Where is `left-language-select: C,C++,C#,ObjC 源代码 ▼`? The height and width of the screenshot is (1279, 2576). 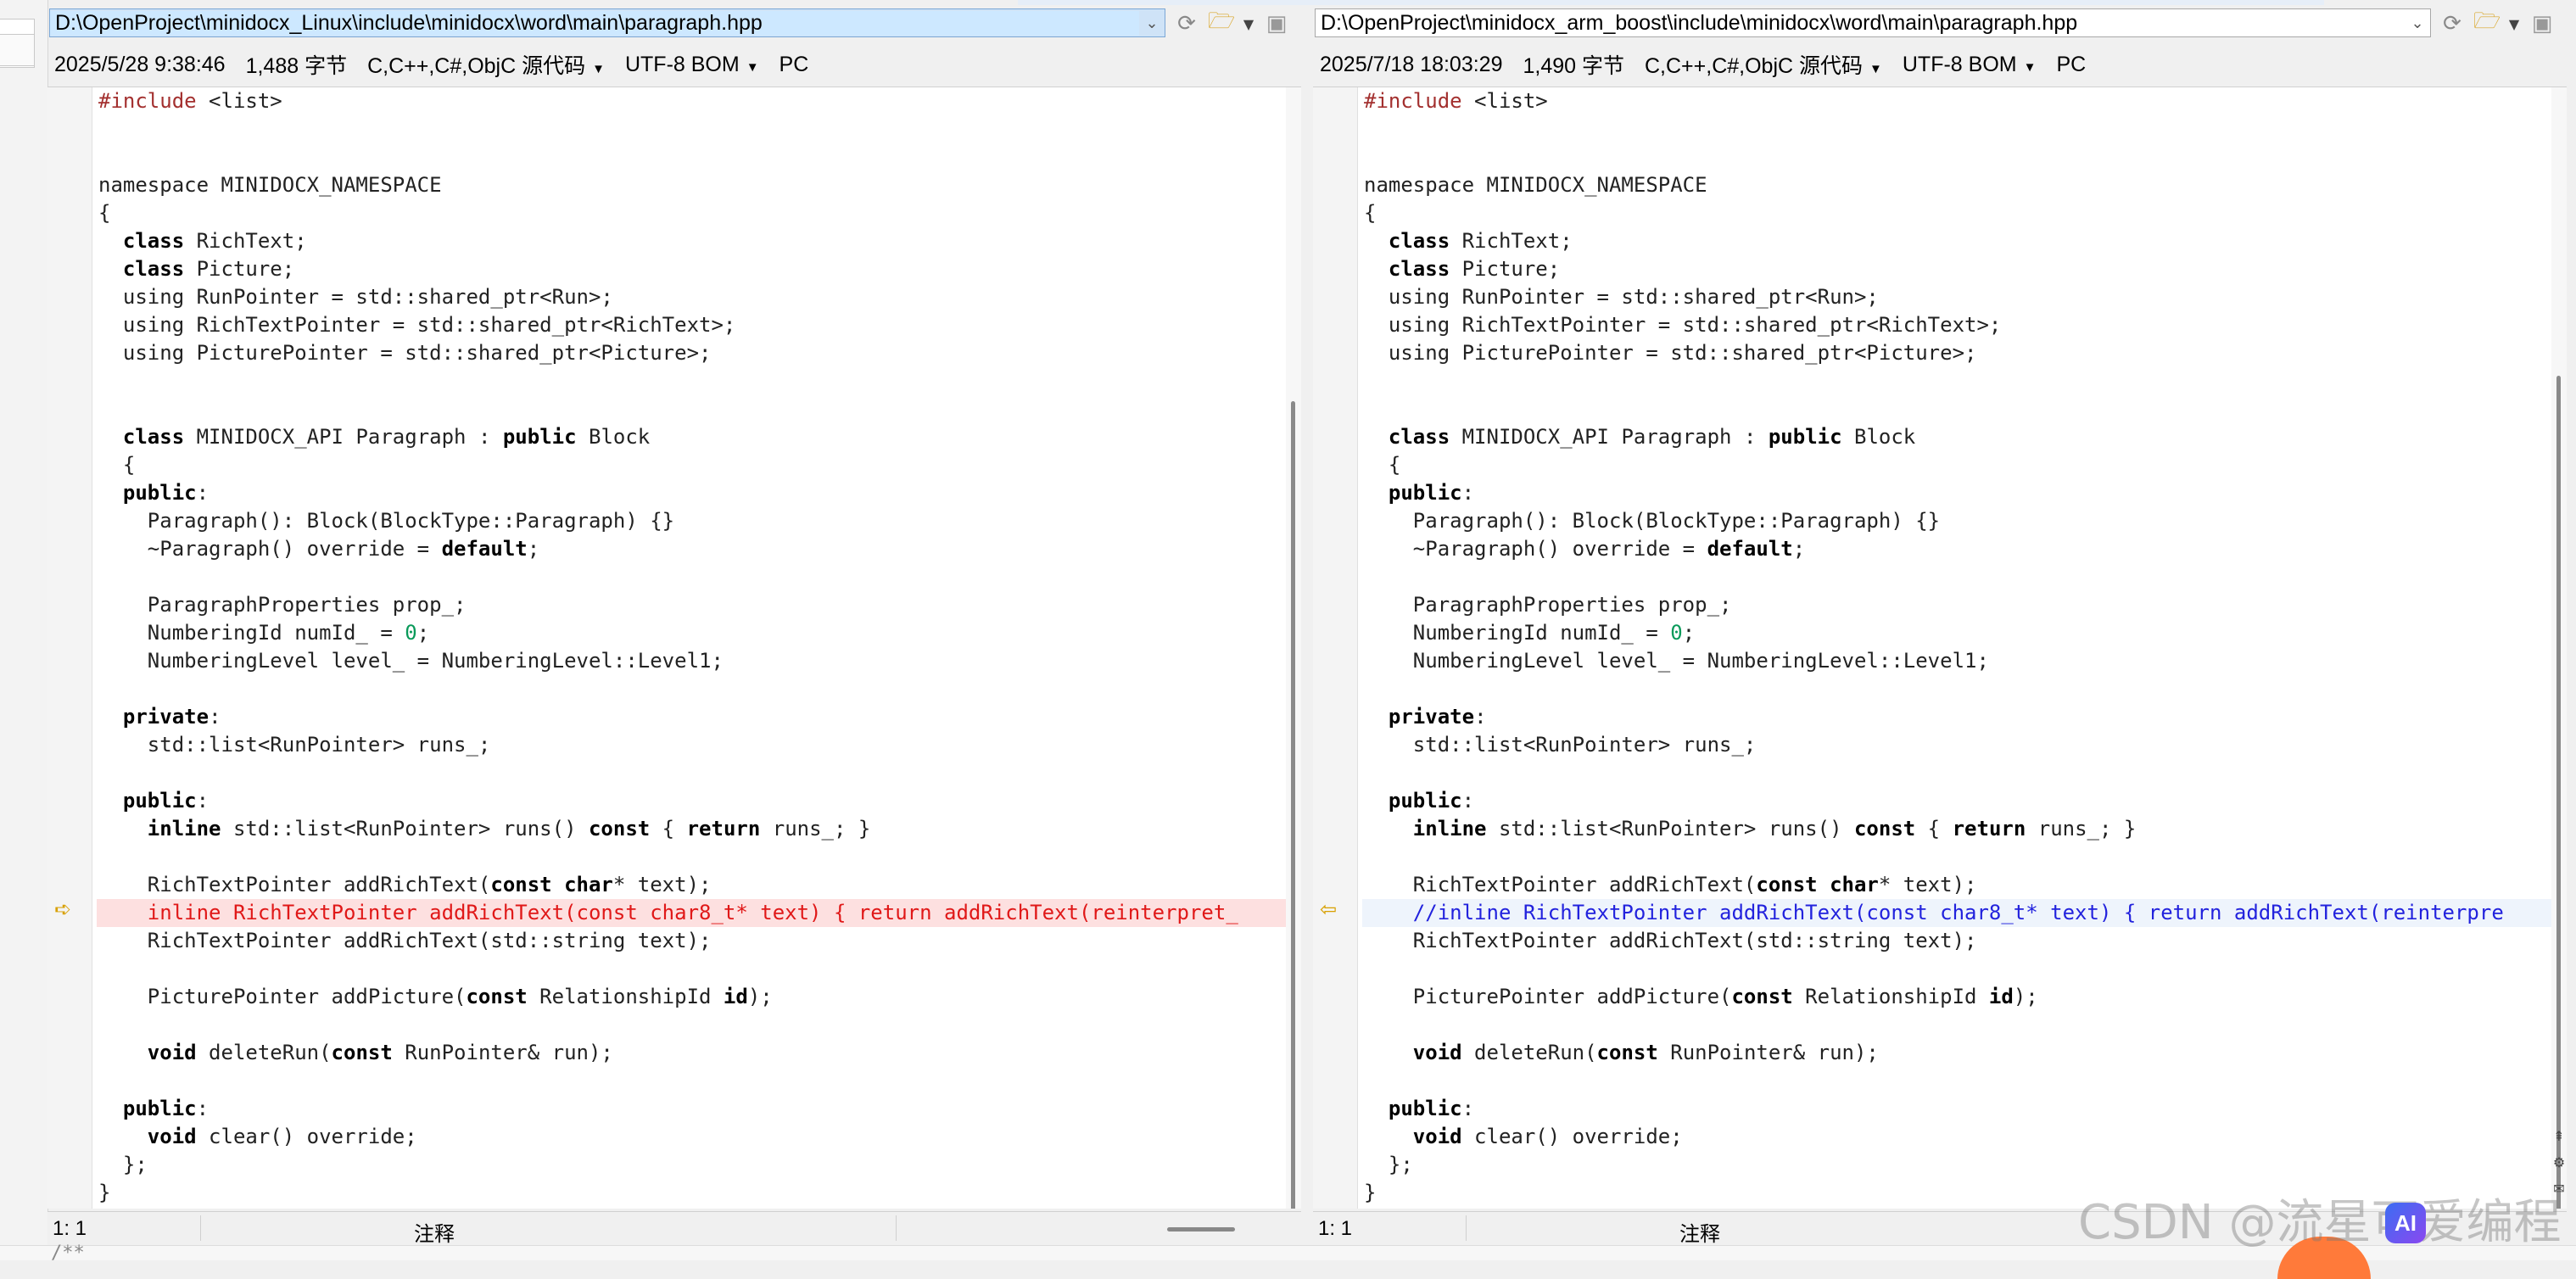
left-language-select: C,C++,C#,ObjC 源代码 ▼ is located at coordinates (486, 64).